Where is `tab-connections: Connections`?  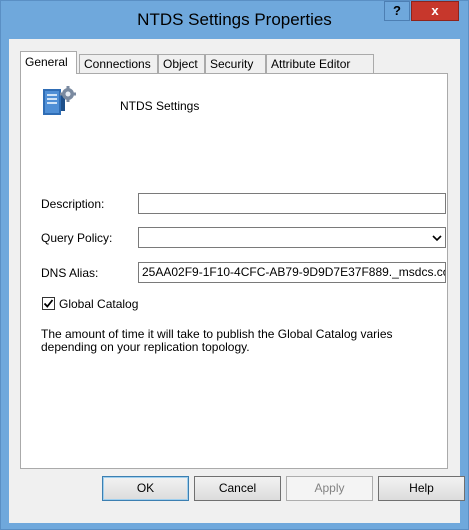
tab-connections: Connections is located at coordinates (118, 63).